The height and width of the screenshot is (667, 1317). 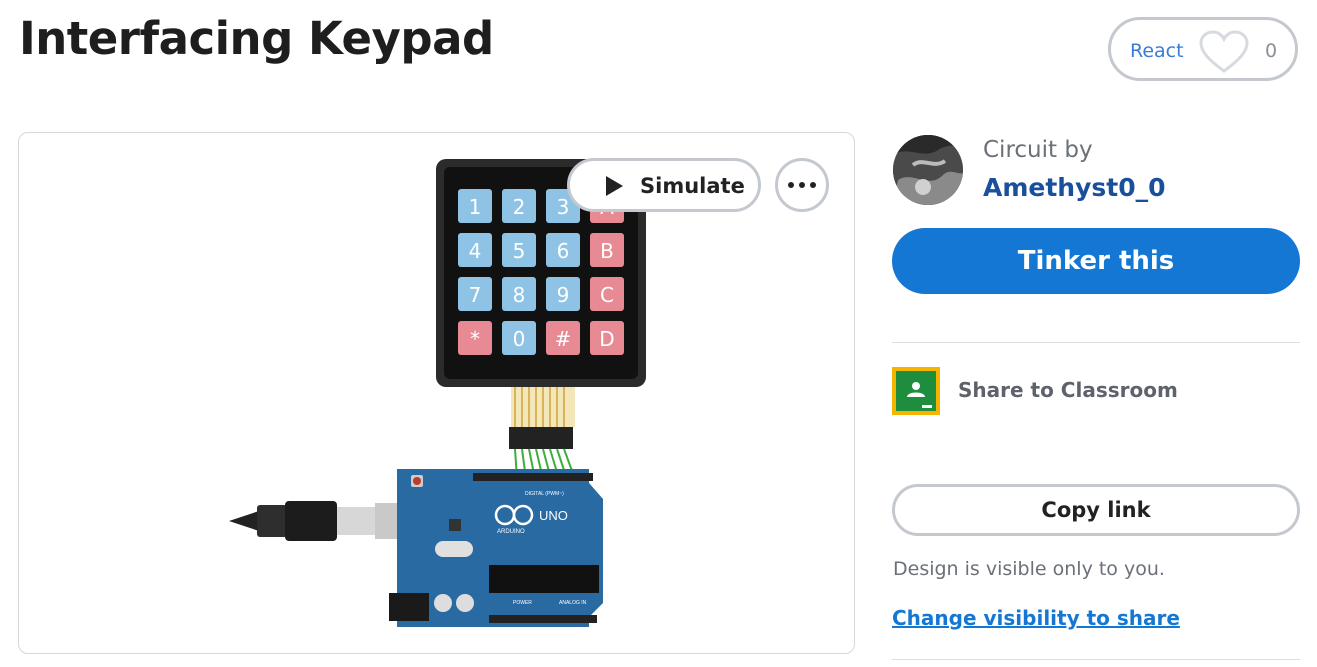 What do you see at coordinates (522, 603) in the screenshot?
I see `board-power-label: POWER` at bounding box center [522, 603].